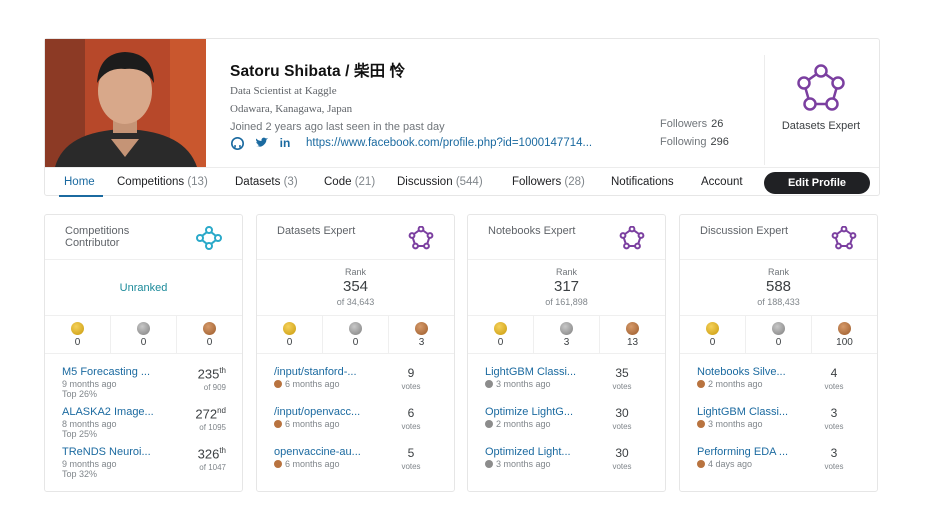  I want to click on avatar-photo, so click(125, 103).